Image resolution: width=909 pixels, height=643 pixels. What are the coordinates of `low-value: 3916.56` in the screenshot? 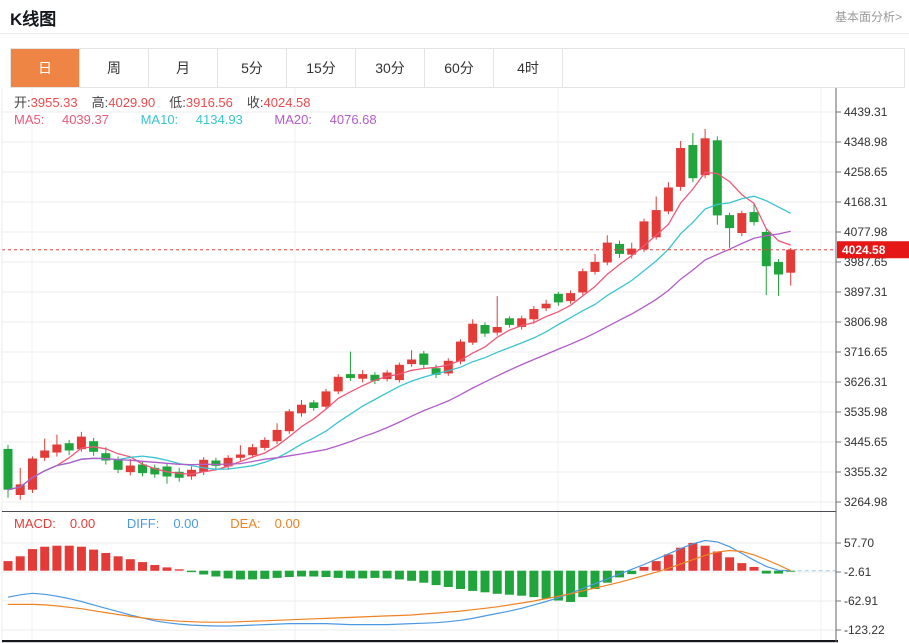 It's located at (209, 102).